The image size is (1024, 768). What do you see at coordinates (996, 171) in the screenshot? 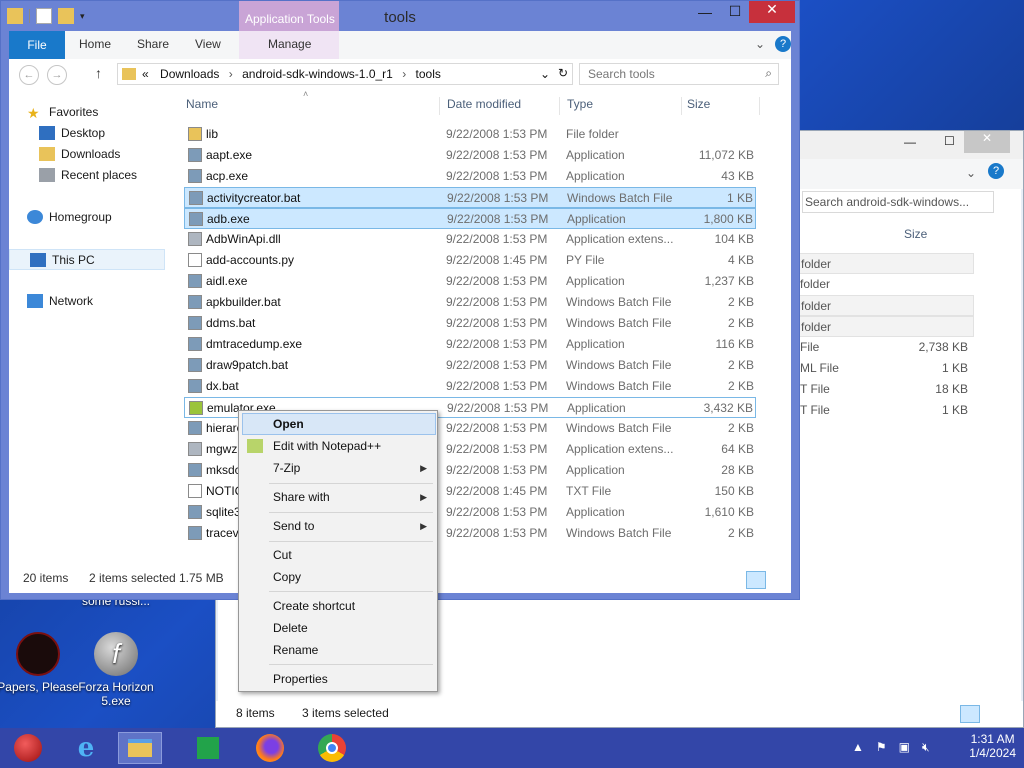
I see `bg-help-icon: ?` at bounding box center [996, 171].